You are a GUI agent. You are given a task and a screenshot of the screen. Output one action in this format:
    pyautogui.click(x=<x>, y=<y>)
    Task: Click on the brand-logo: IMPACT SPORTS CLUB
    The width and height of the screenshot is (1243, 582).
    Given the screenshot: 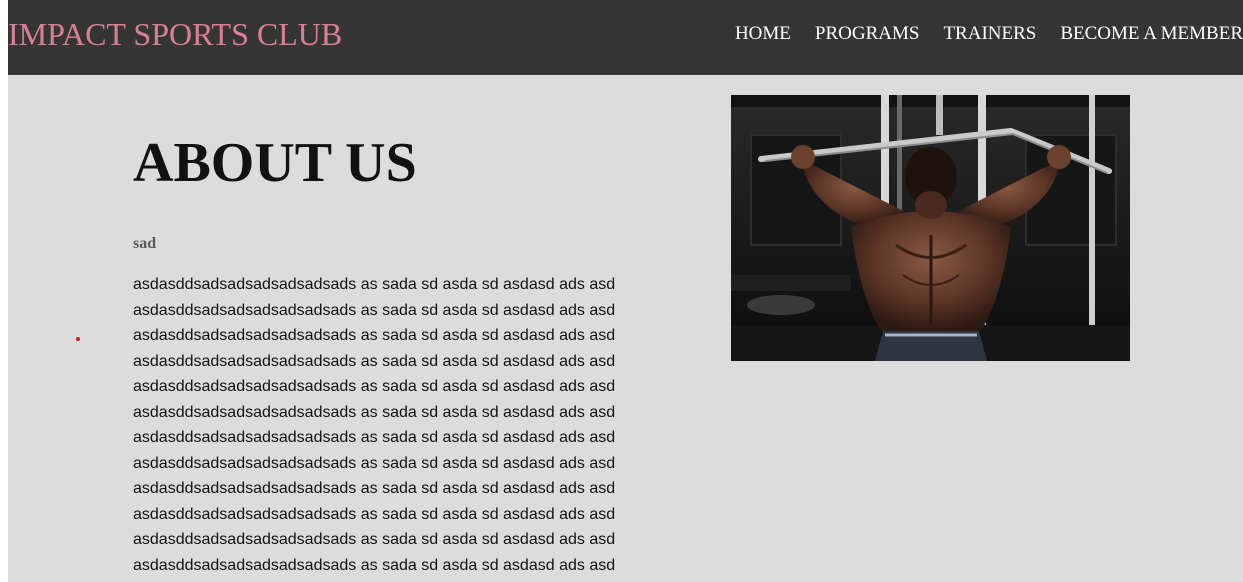 What is the action you would take?
    pyautogui.click(x=175, y=34)
    